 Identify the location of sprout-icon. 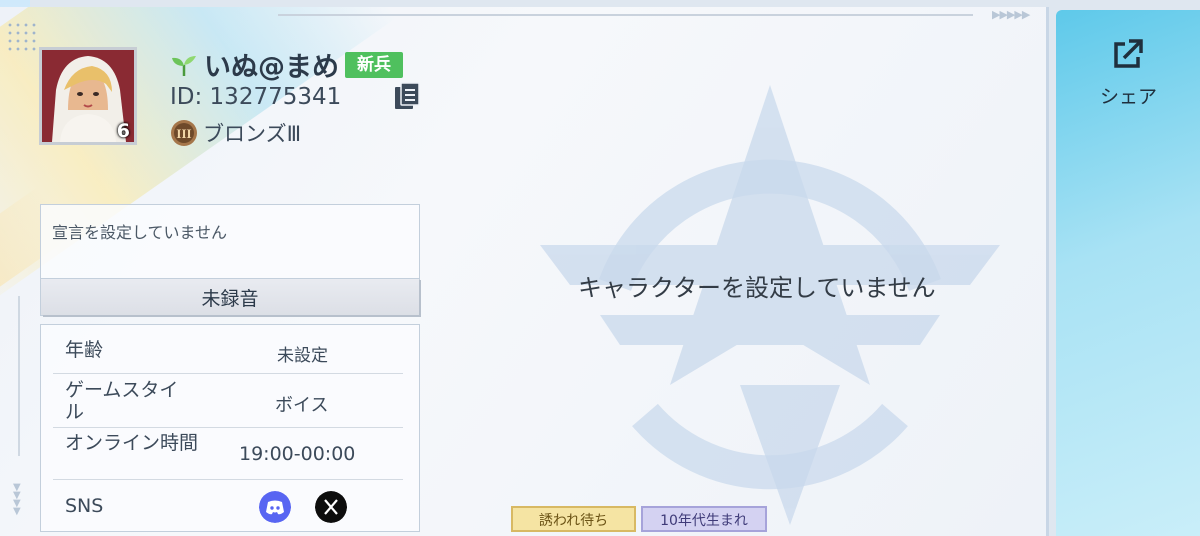
(184, 65).